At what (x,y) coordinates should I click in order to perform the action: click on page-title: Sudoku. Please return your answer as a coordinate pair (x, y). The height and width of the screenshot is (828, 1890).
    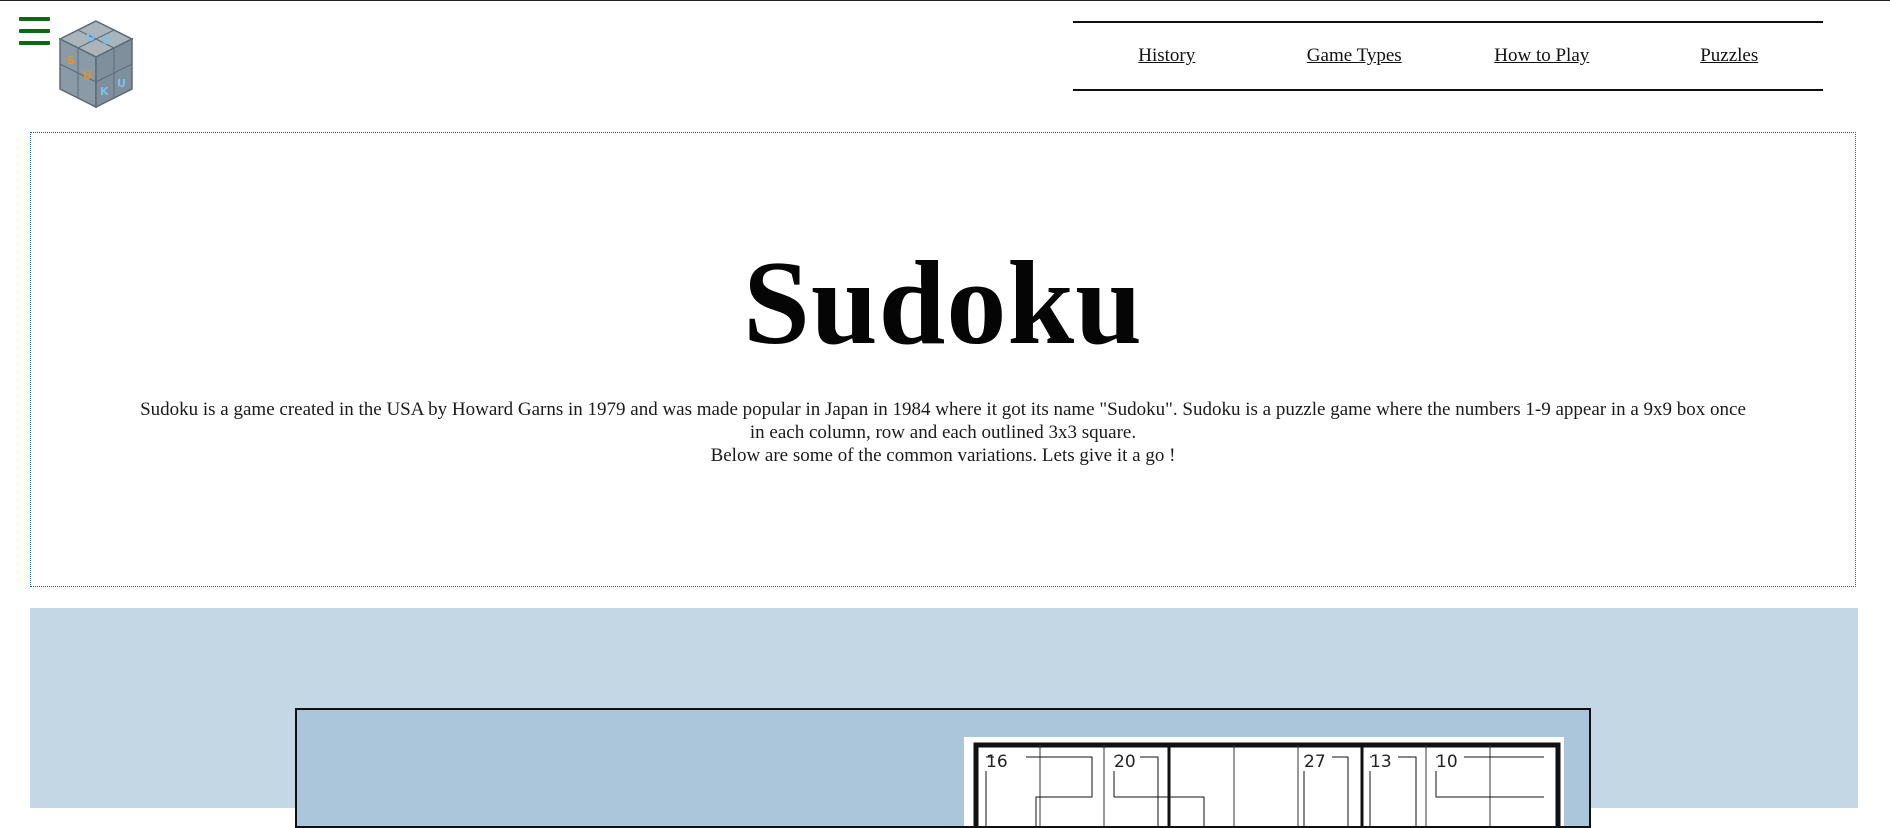
    Looking at the image, I should click on (943, 302).